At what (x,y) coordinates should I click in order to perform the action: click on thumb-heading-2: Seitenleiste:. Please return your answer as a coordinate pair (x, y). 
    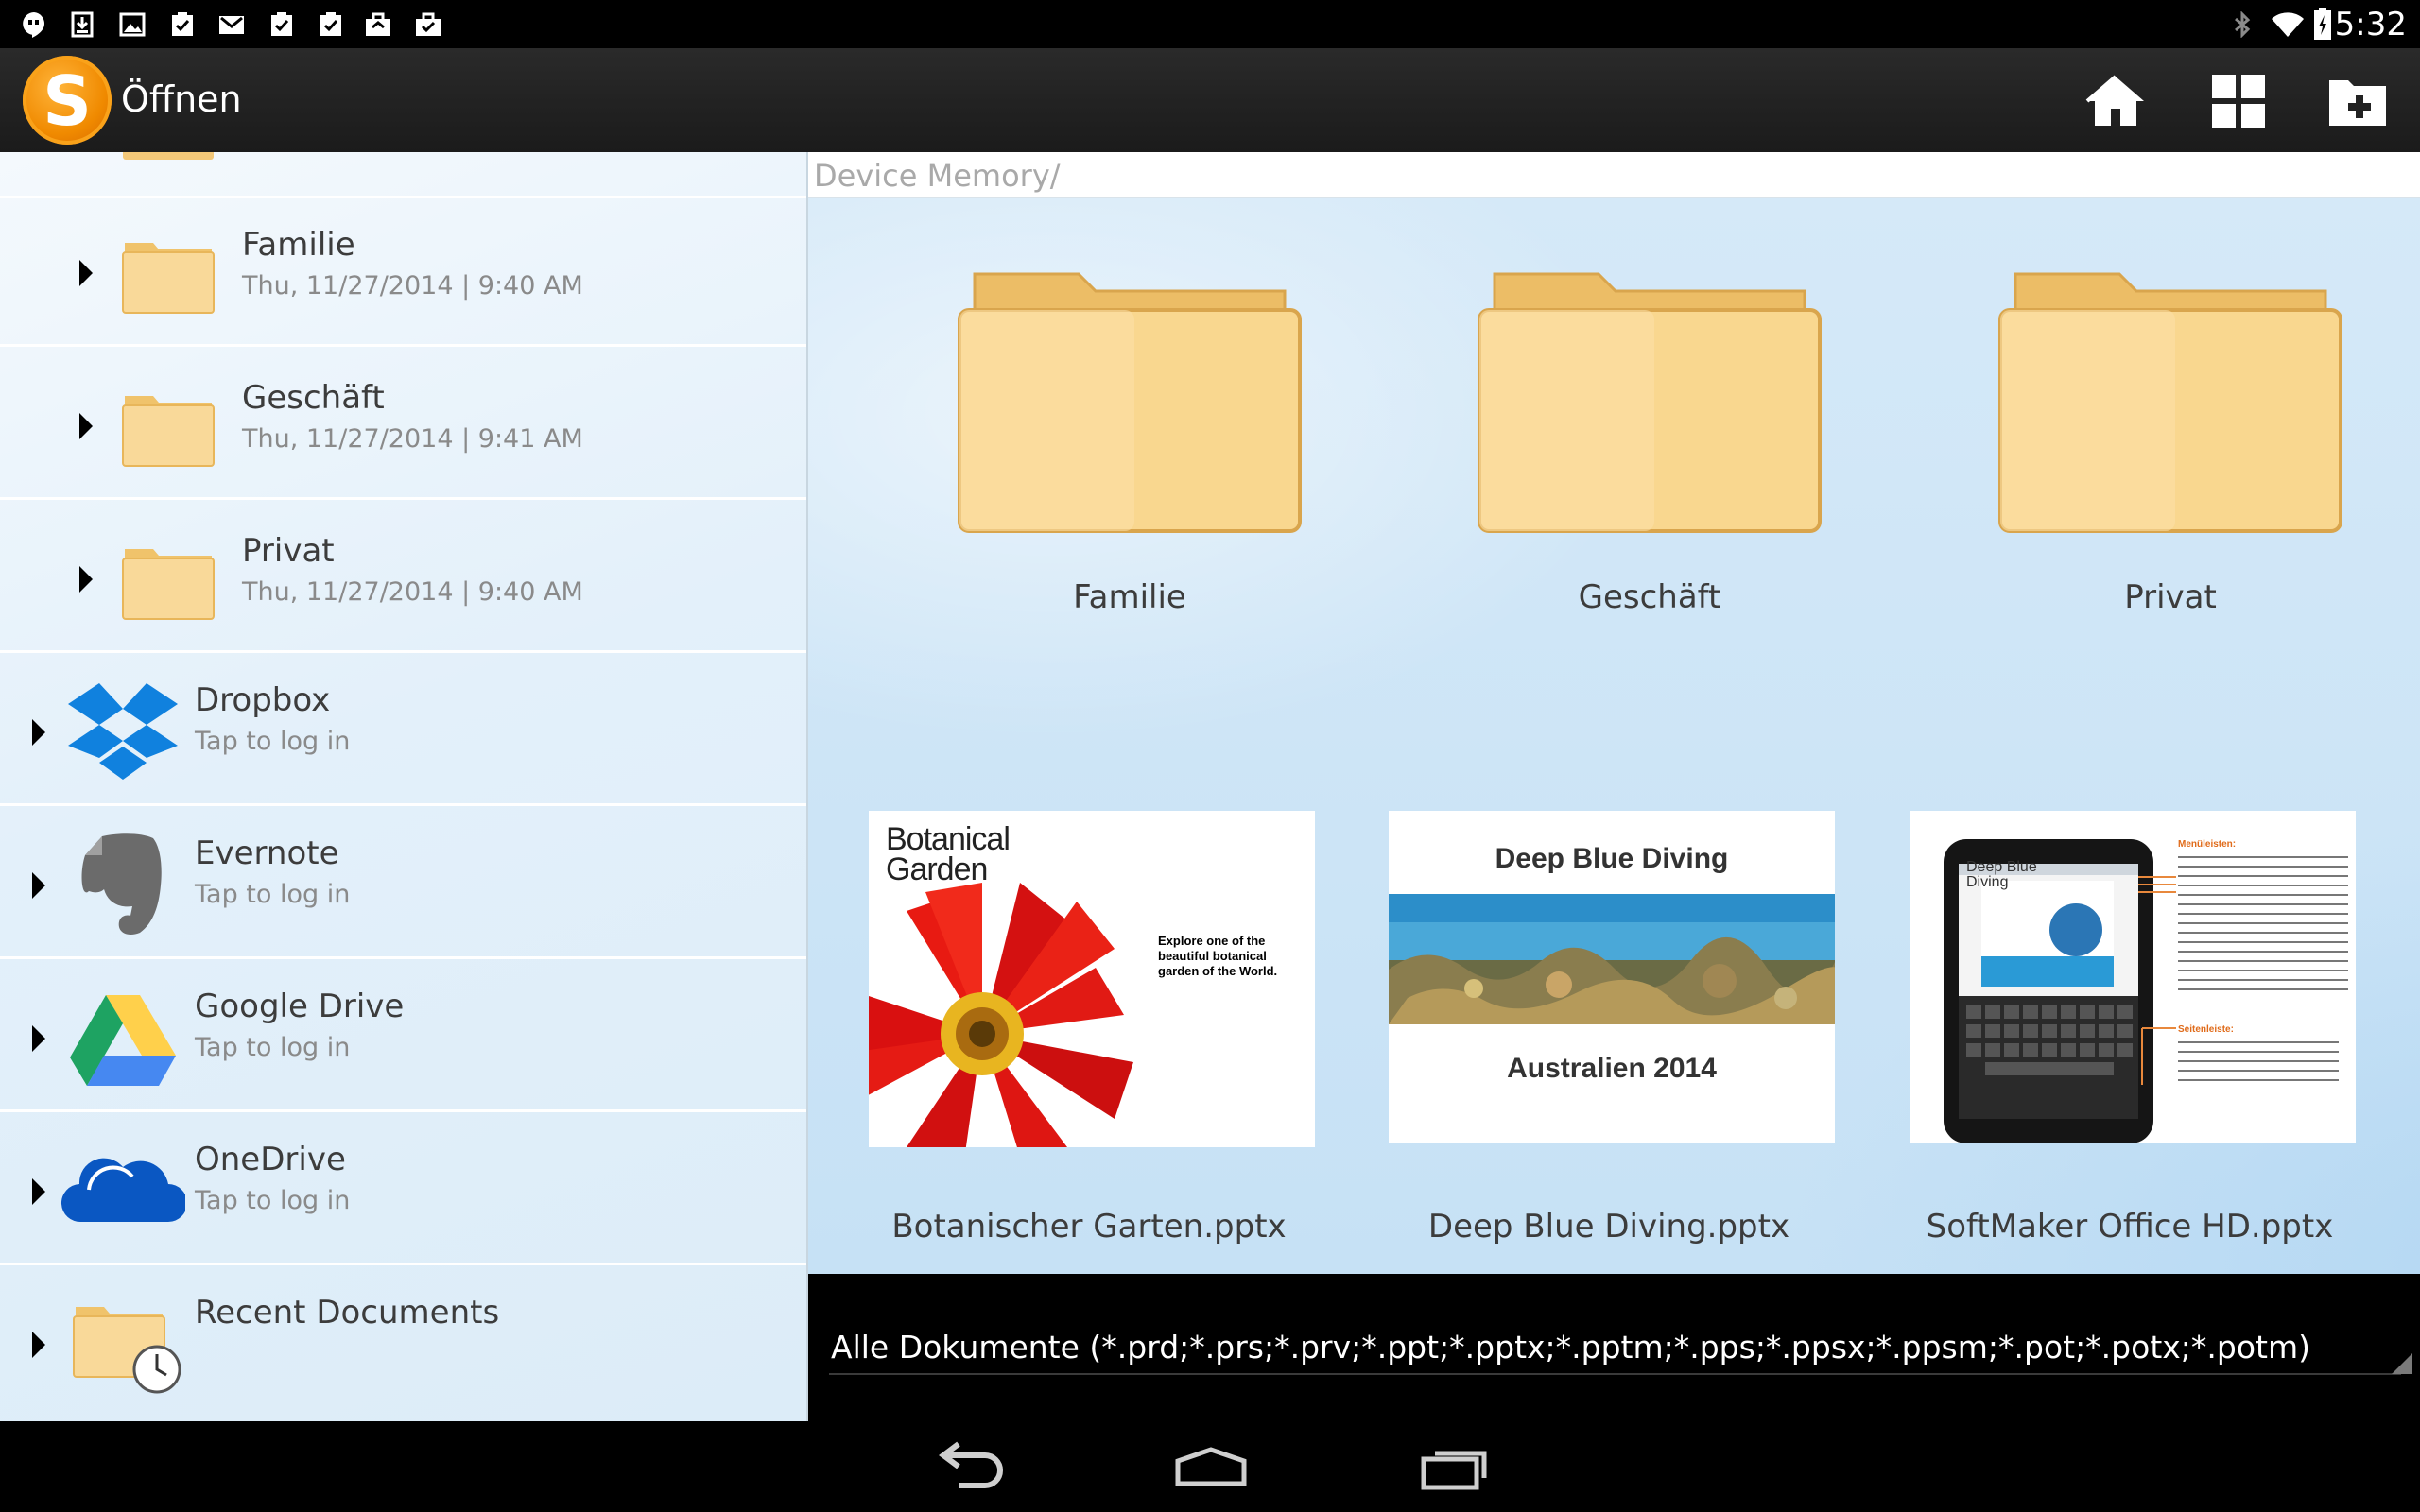
    Looking at the image, I should click on (2206, 1029).